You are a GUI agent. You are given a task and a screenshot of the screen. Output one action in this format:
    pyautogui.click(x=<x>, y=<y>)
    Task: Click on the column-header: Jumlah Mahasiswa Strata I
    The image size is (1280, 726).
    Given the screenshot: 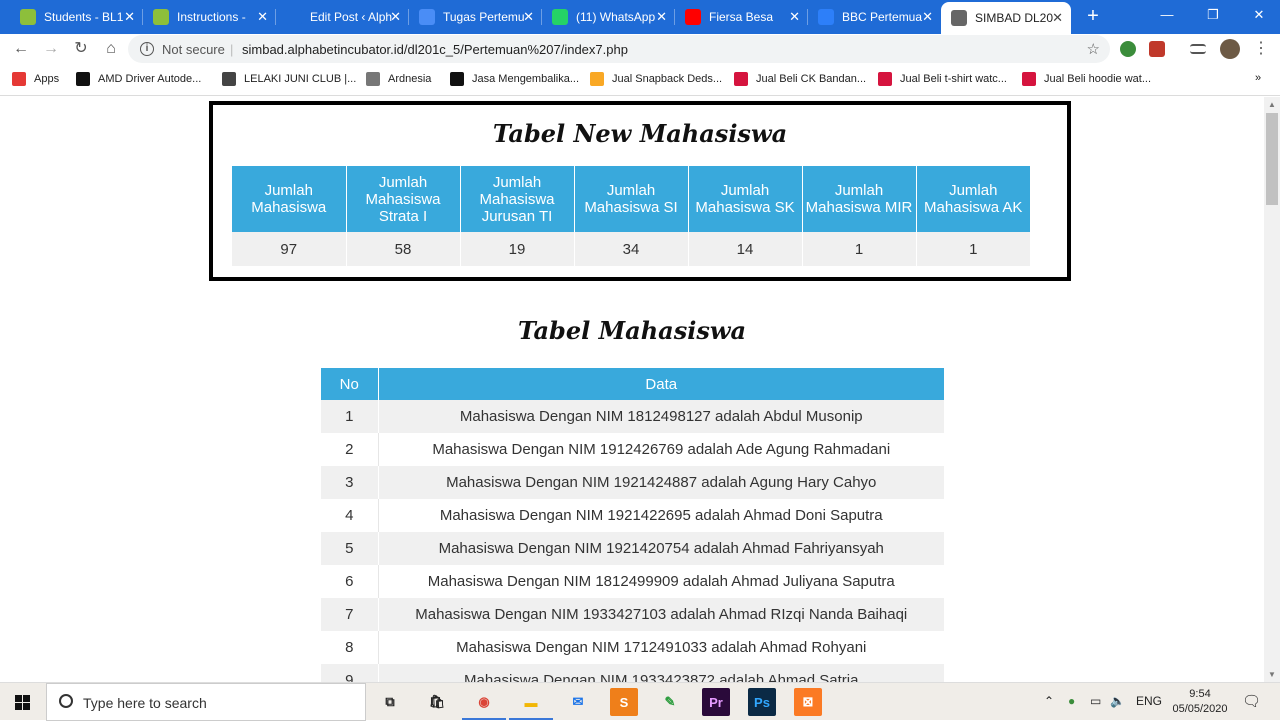 What is the action you would take?
    pyautogui.click(x=403, y=199)
    